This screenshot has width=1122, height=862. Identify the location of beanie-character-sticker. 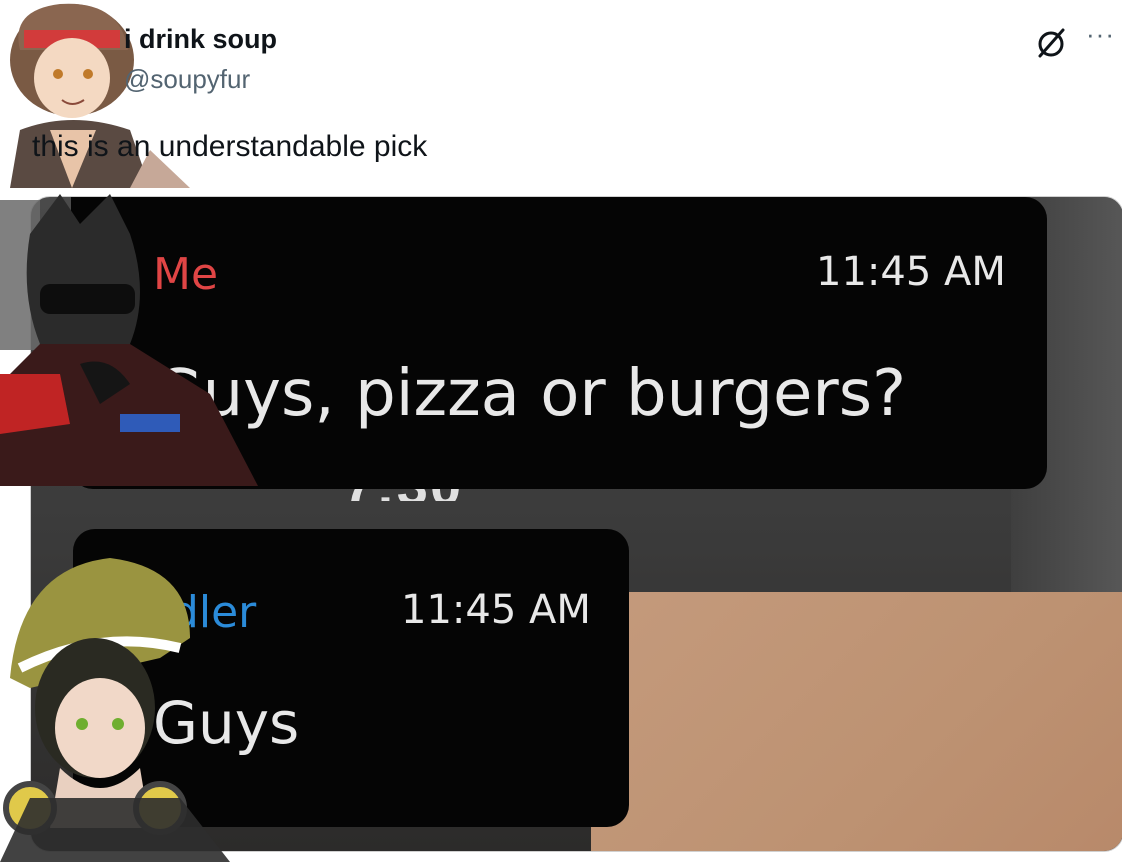
(125, 705).